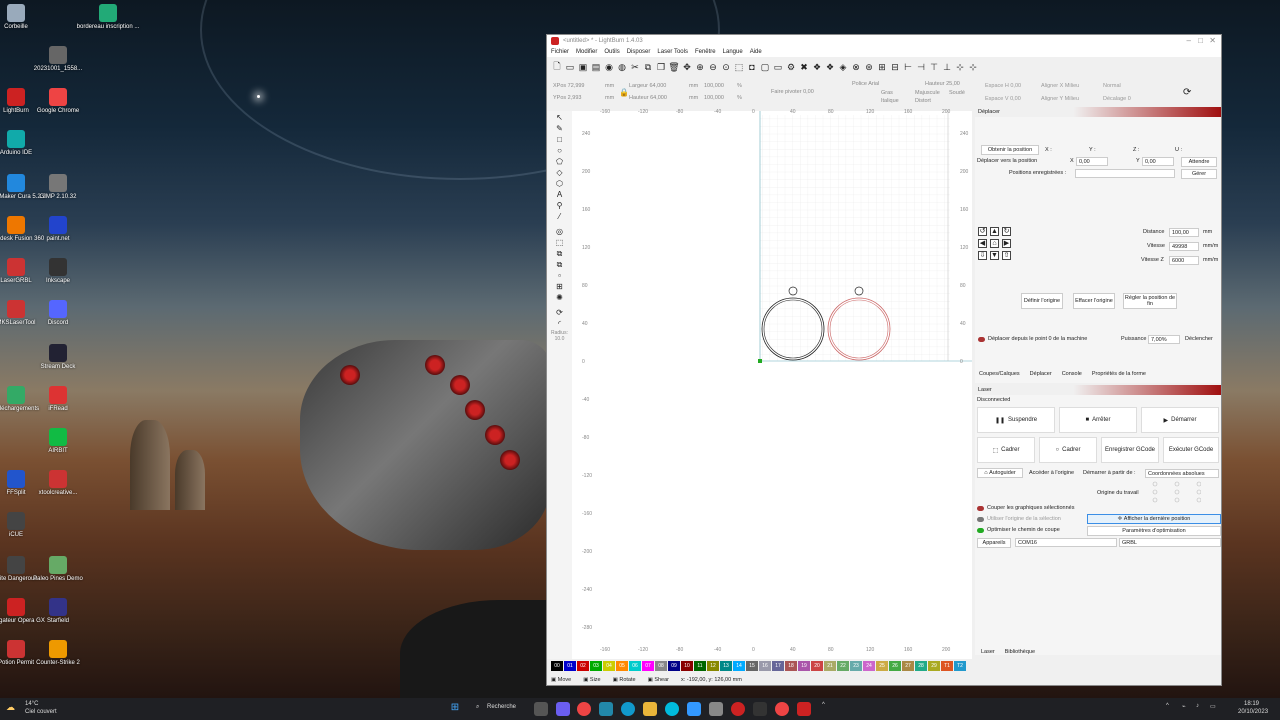 The height and width of the screenshot is (720, 1280). What do you see at coordinates (477, 707) in the screenshot?
I see `search-icon: ⌕` at bounding box center [477, 707].